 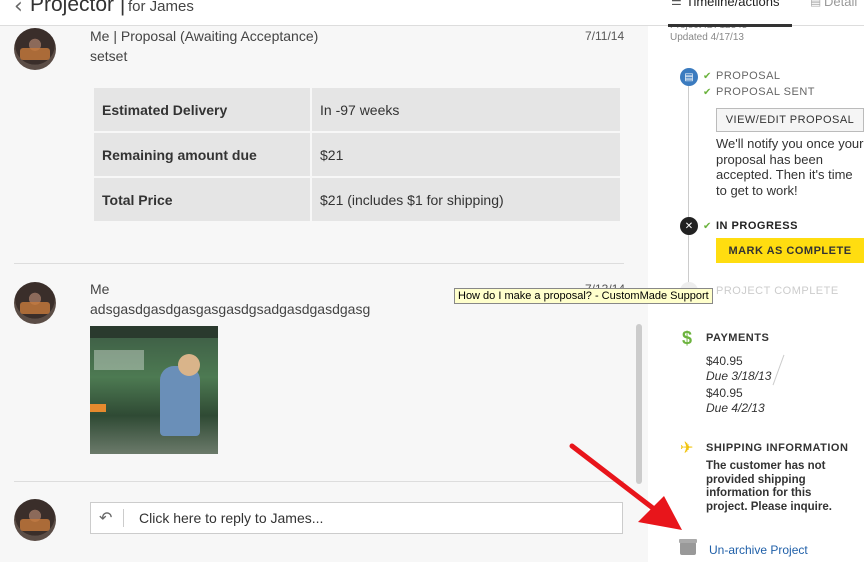 I want to click on page-title: Projector |, so click(x=78, y=8).